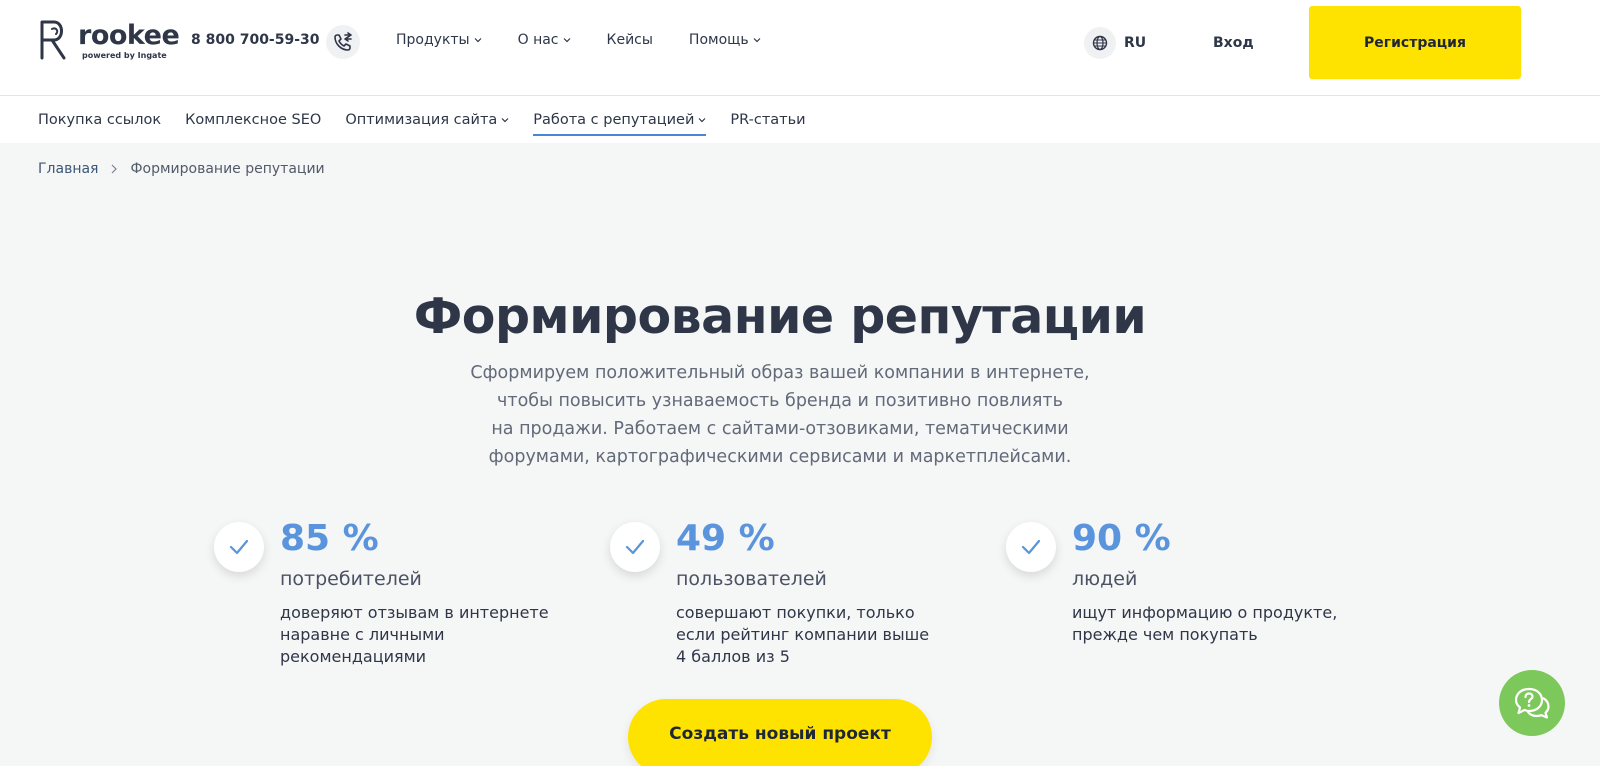 Image resolution: width=1600 pixels, height=766 pixels. I want to click on language-switcher, so click(1100, 43).